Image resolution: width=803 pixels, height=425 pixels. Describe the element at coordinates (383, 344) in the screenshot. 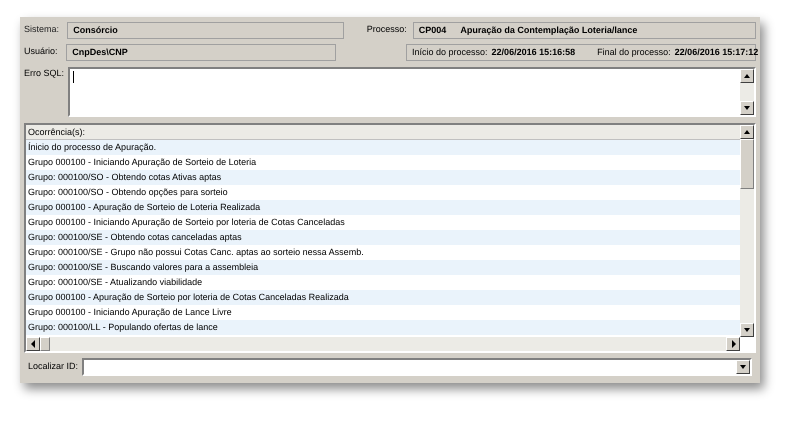

I see `horizontal-scrollbar` at that location.